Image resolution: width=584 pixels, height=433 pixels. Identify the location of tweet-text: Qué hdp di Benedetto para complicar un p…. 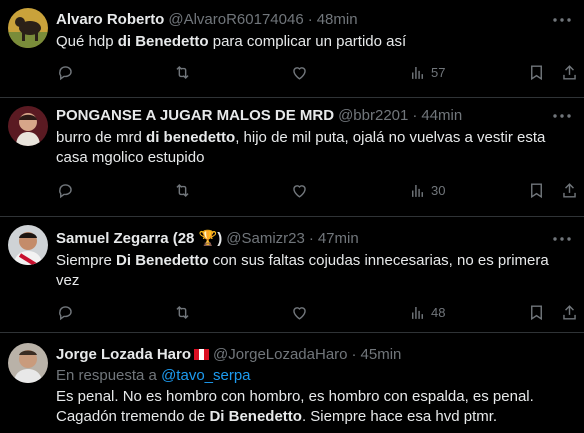
(231, 41).